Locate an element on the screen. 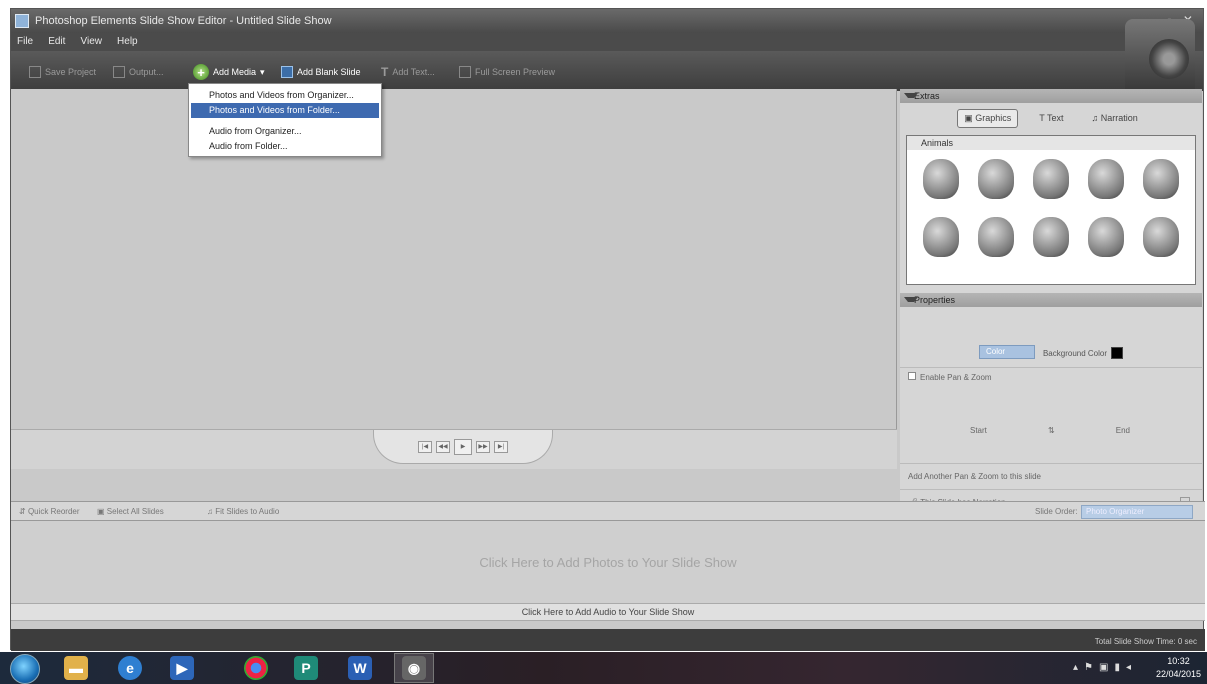  publisher-icon: P is located at coordinates (306, 668).